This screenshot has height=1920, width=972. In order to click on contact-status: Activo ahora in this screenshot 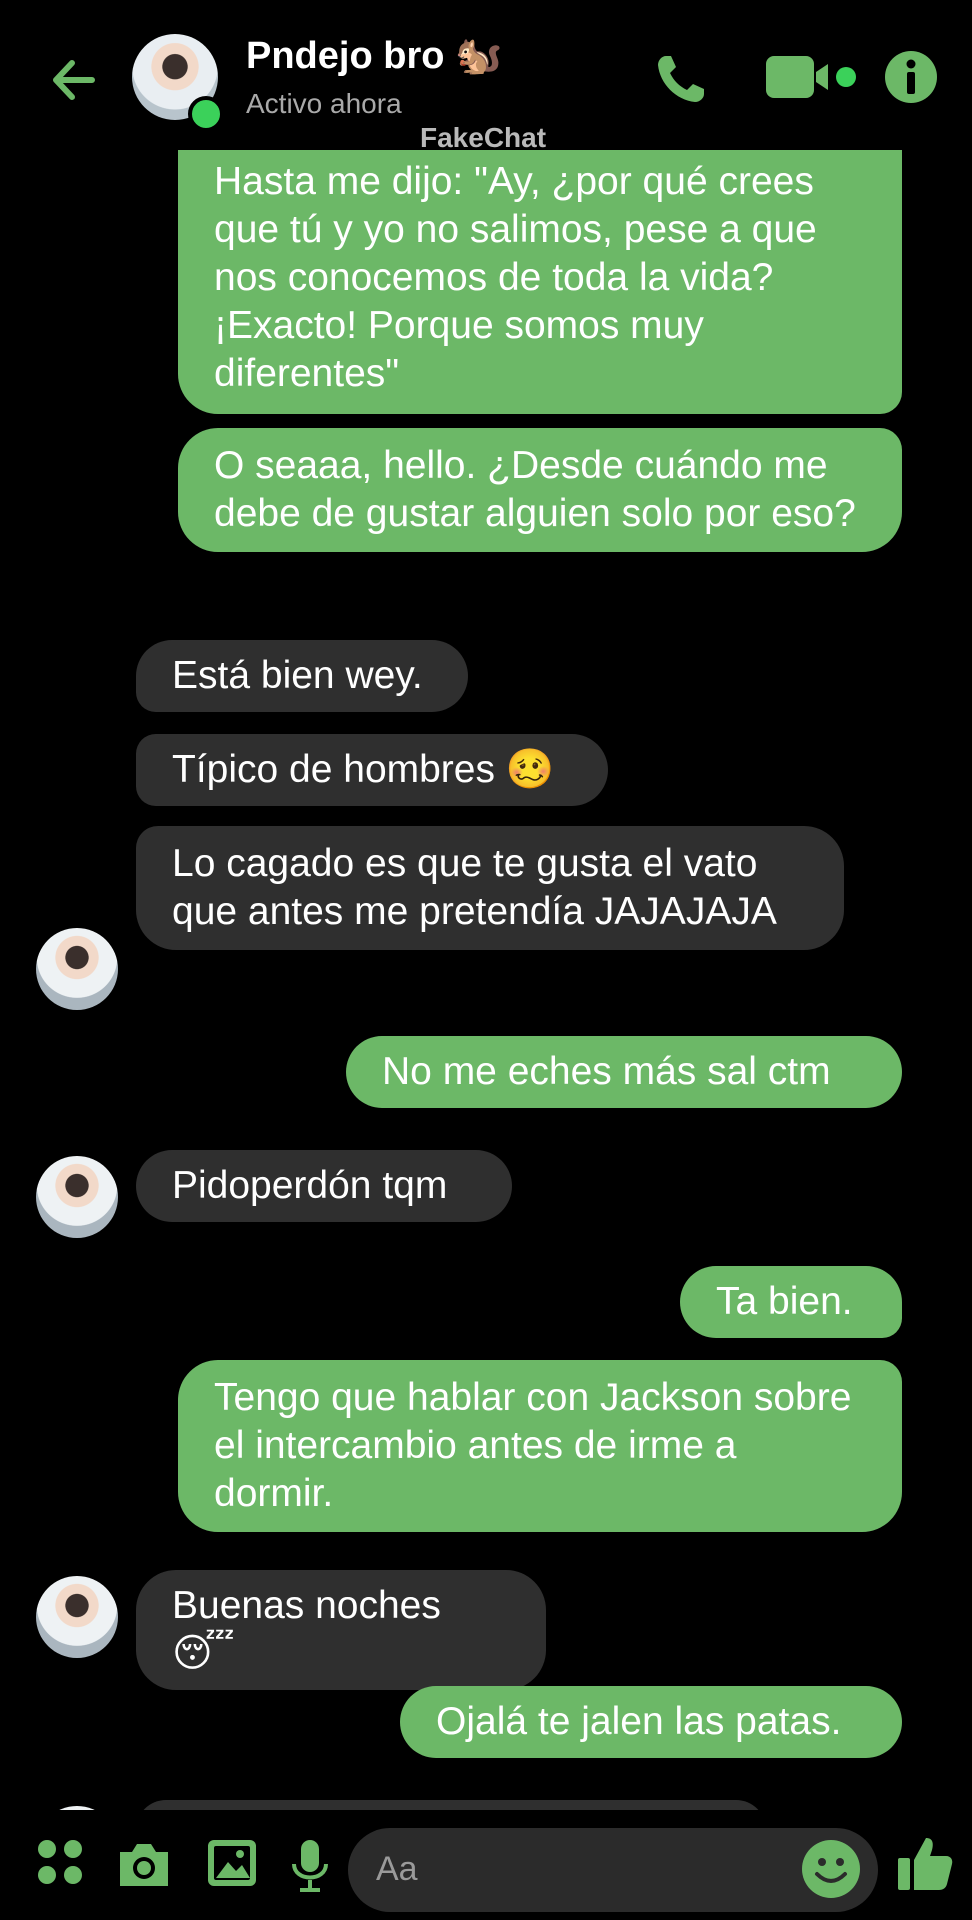, I will do `click(324, 103)`.